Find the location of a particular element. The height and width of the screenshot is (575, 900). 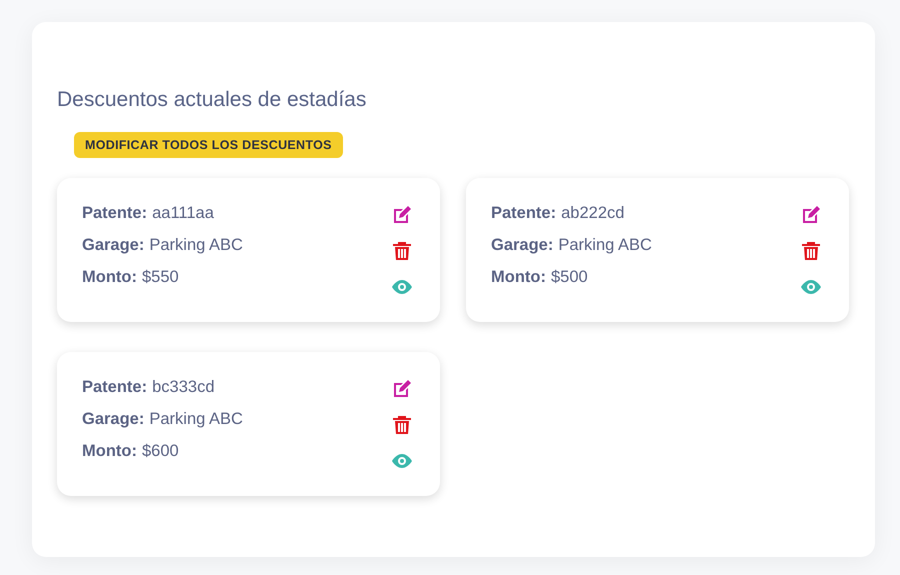

field-value: $550 is located at coordinates (160, 277).